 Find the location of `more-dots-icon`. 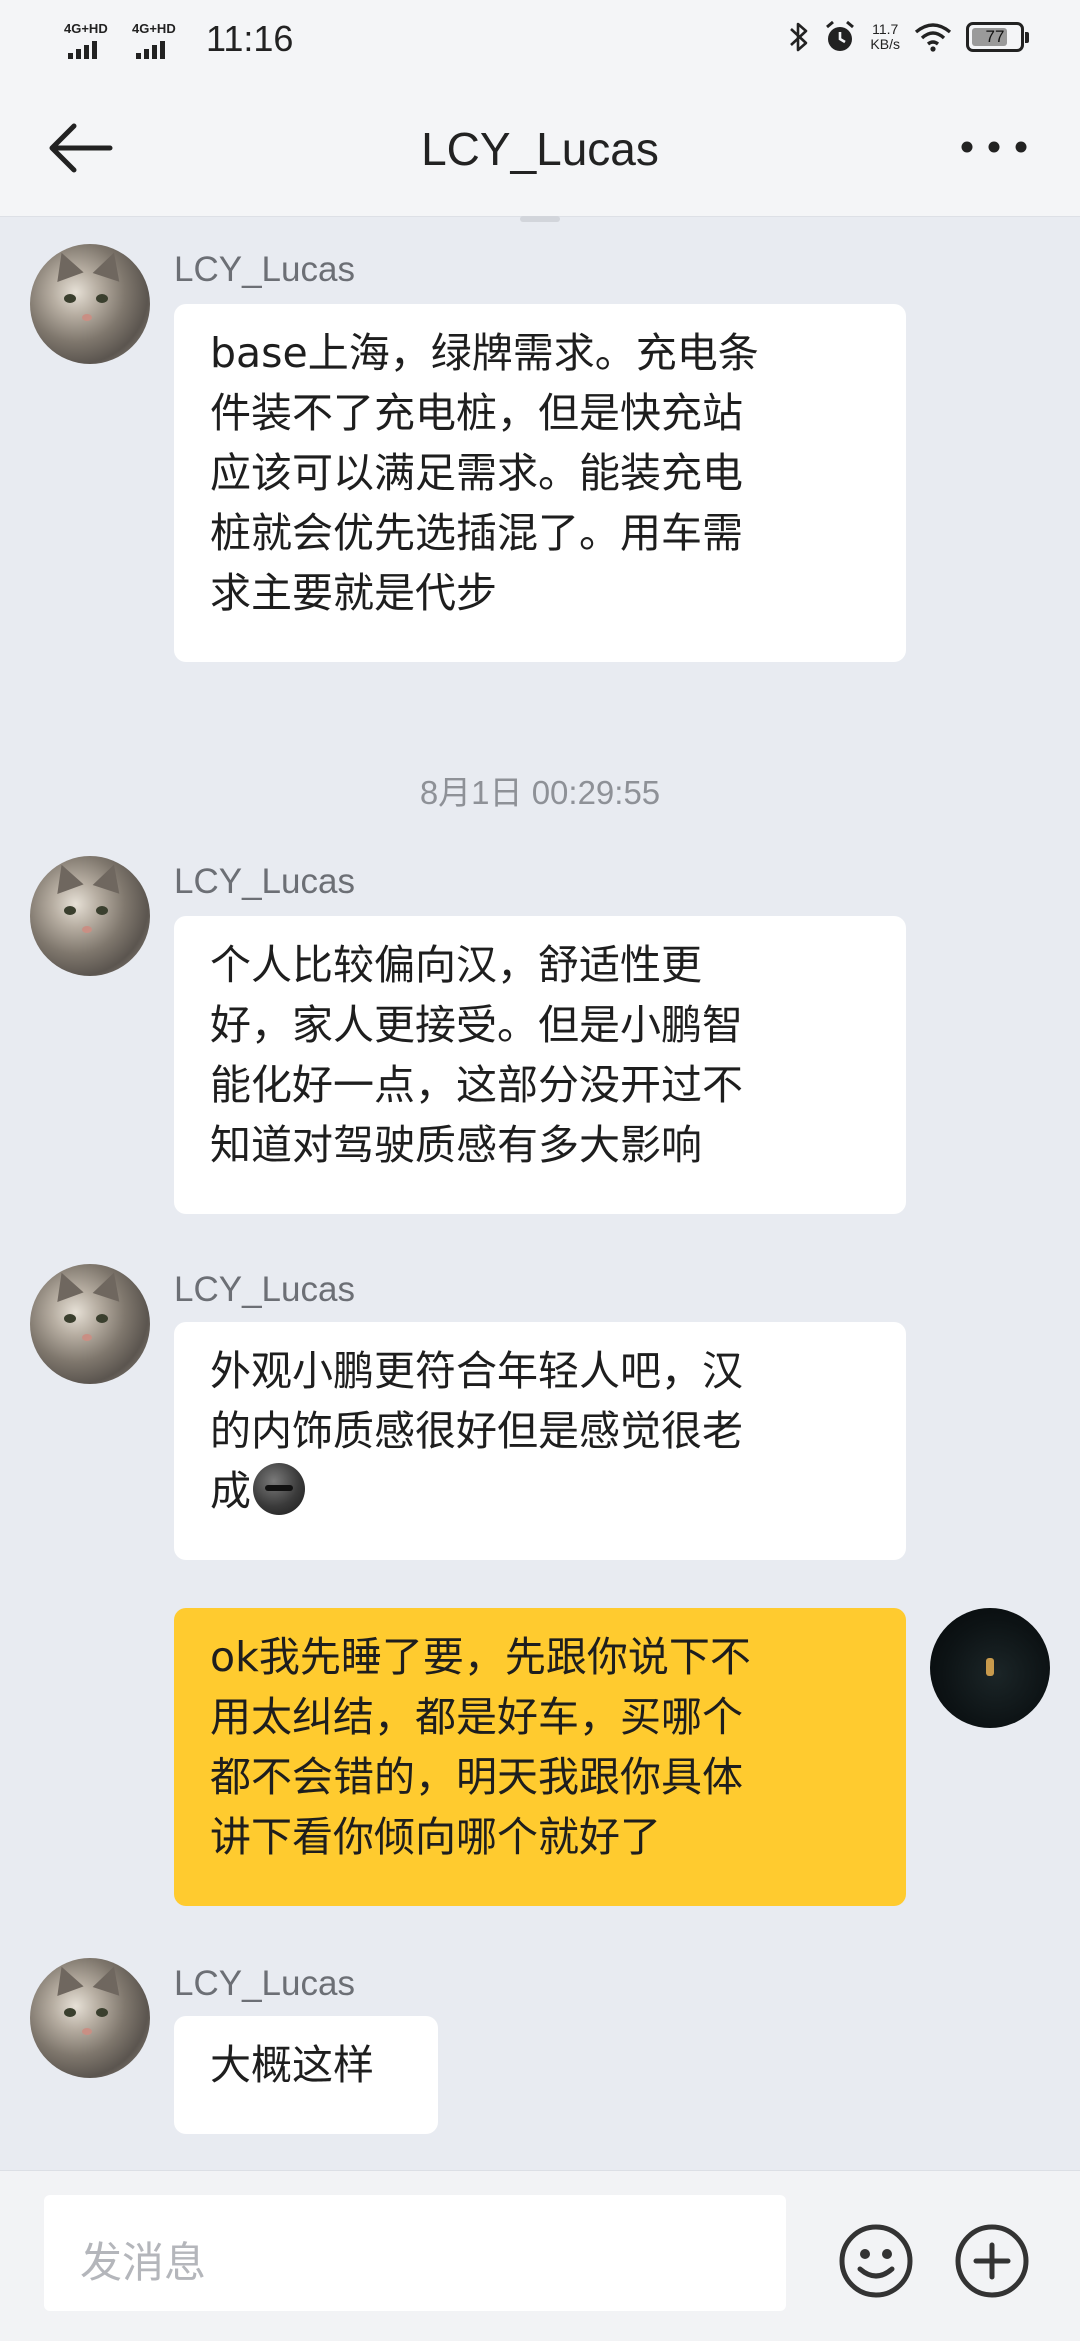

more-dots-icon is located at coordinates (994, 147).